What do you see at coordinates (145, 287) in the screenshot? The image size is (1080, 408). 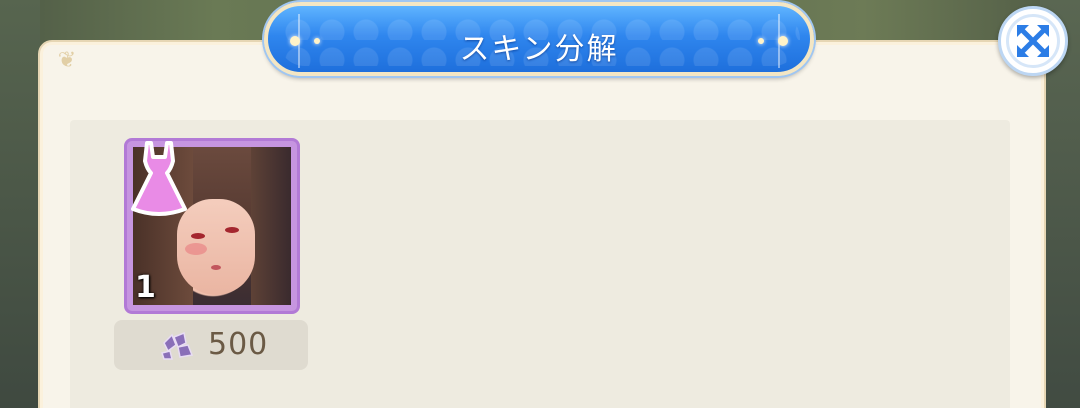 I see `item-count: 1` at bounding box center [145, 287].